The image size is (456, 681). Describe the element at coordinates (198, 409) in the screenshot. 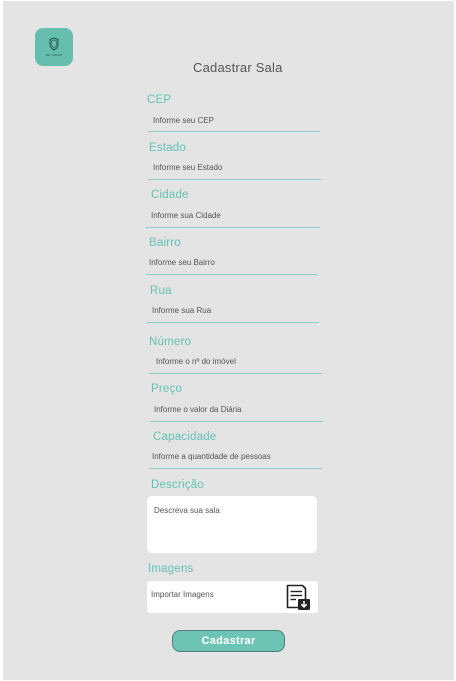

I see `preco-input: Informe o valor da Diária` at that location.